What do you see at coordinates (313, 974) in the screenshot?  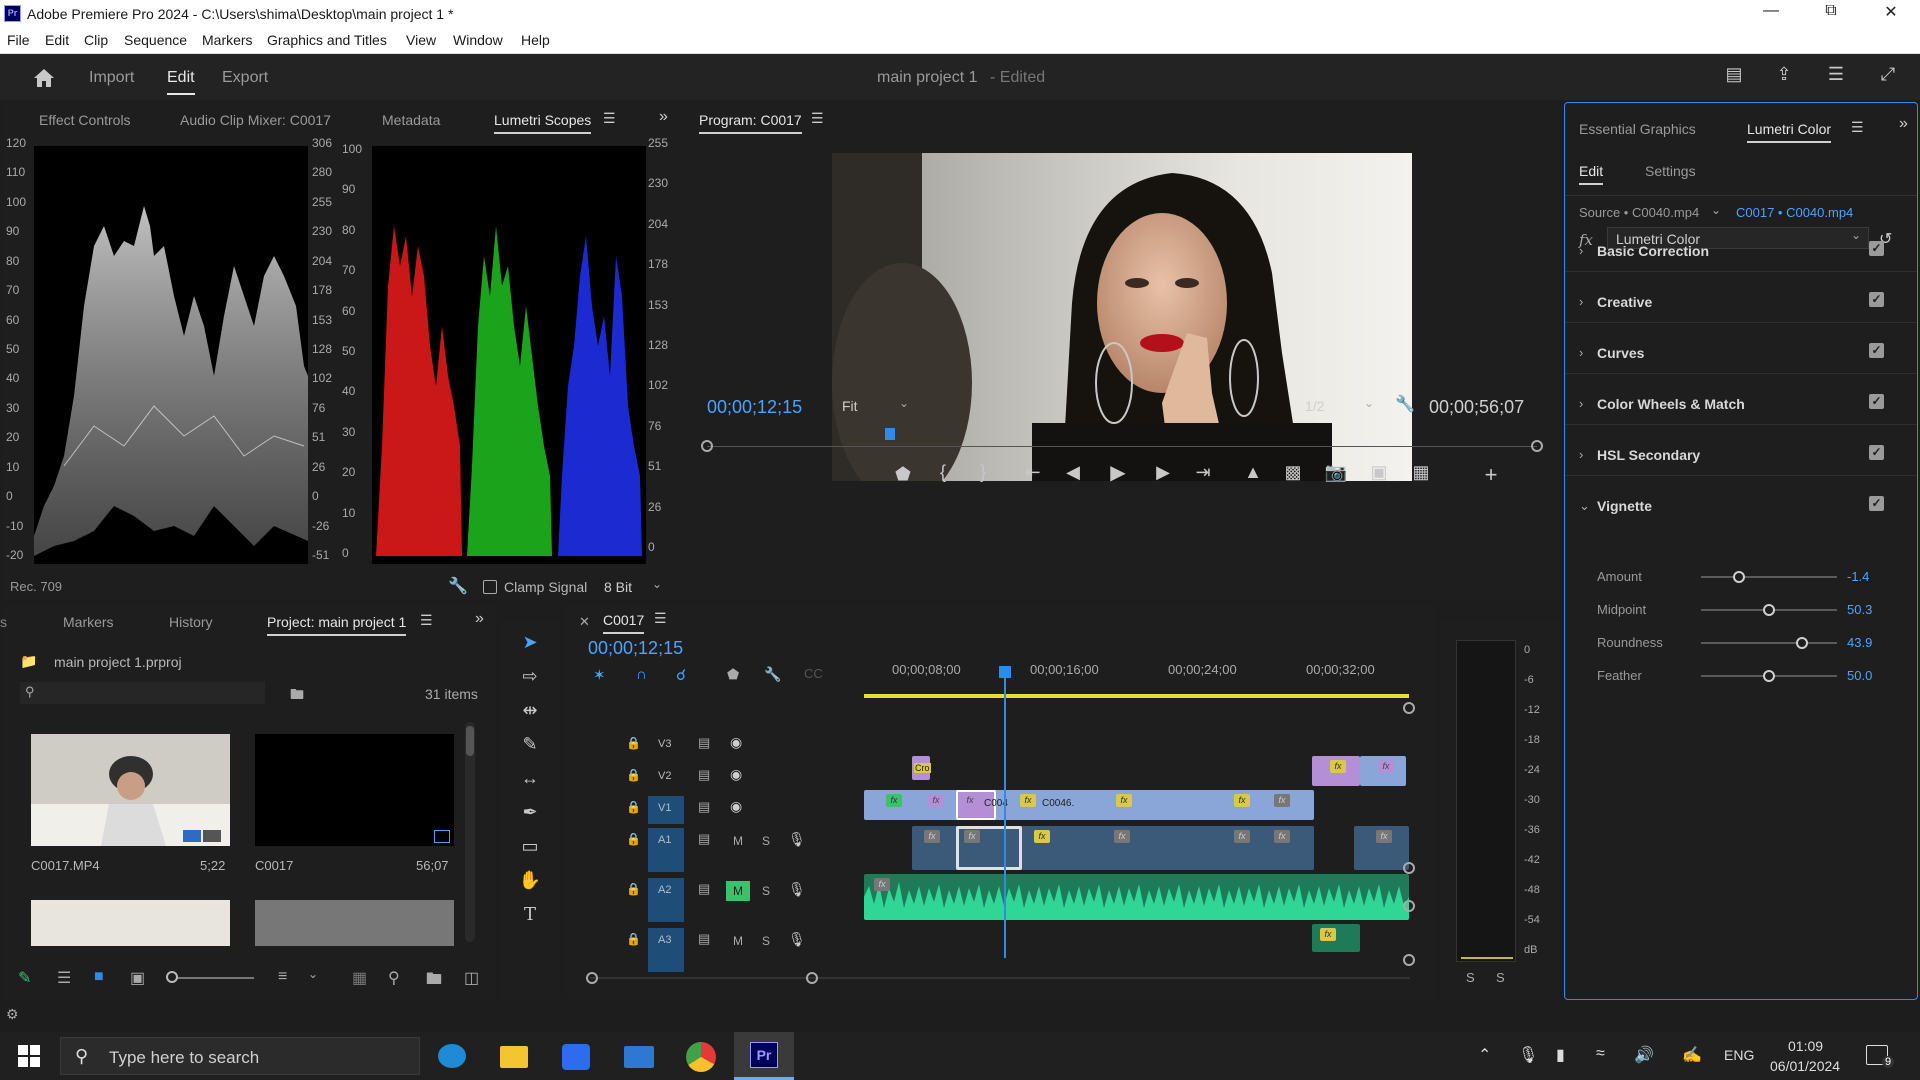 I see `sort-chevron-icon: ⌄` at bounding box center [313, 974].